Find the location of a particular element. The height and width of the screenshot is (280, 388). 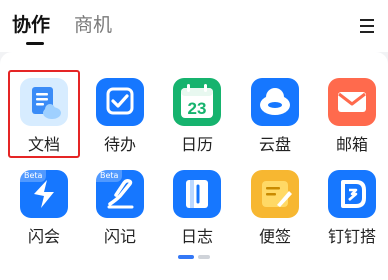

app-label: 闪记 is located at coordinates (119, 236).